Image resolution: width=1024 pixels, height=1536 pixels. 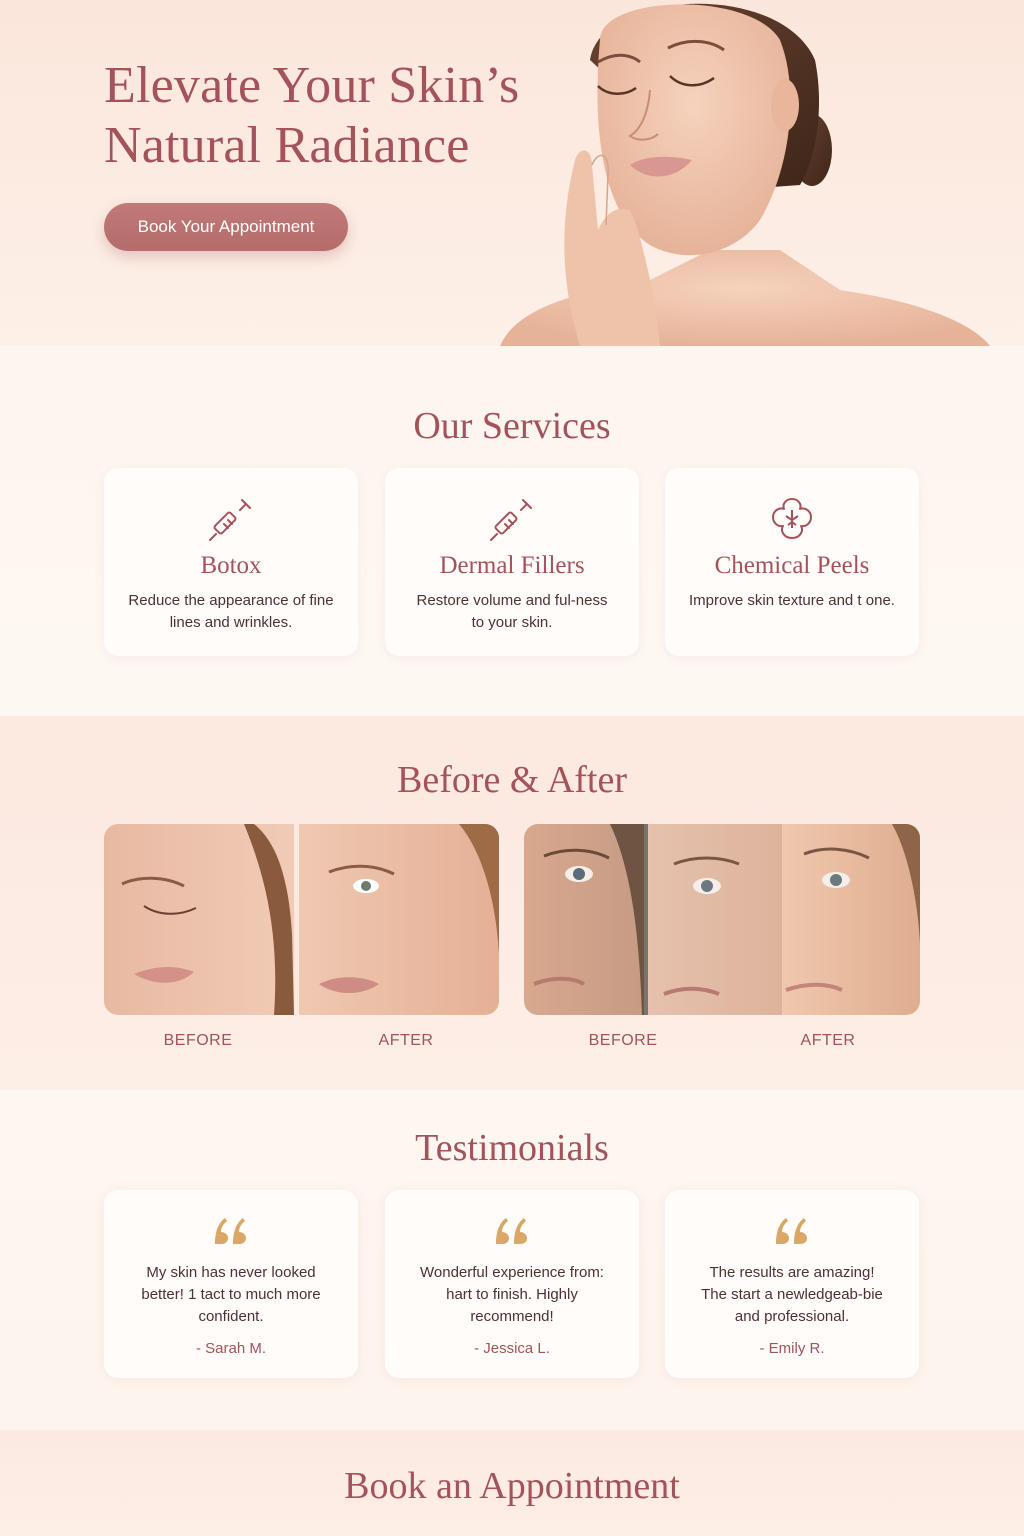 What do you see at coordinates (512, 780) in the screenshot?
I see `before-after-heading: Before & After` at bounding box center [512, 780].